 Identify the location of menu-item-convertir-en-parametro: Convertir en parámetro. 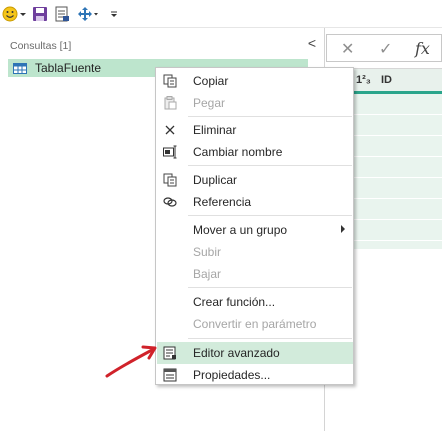
(255, 324).